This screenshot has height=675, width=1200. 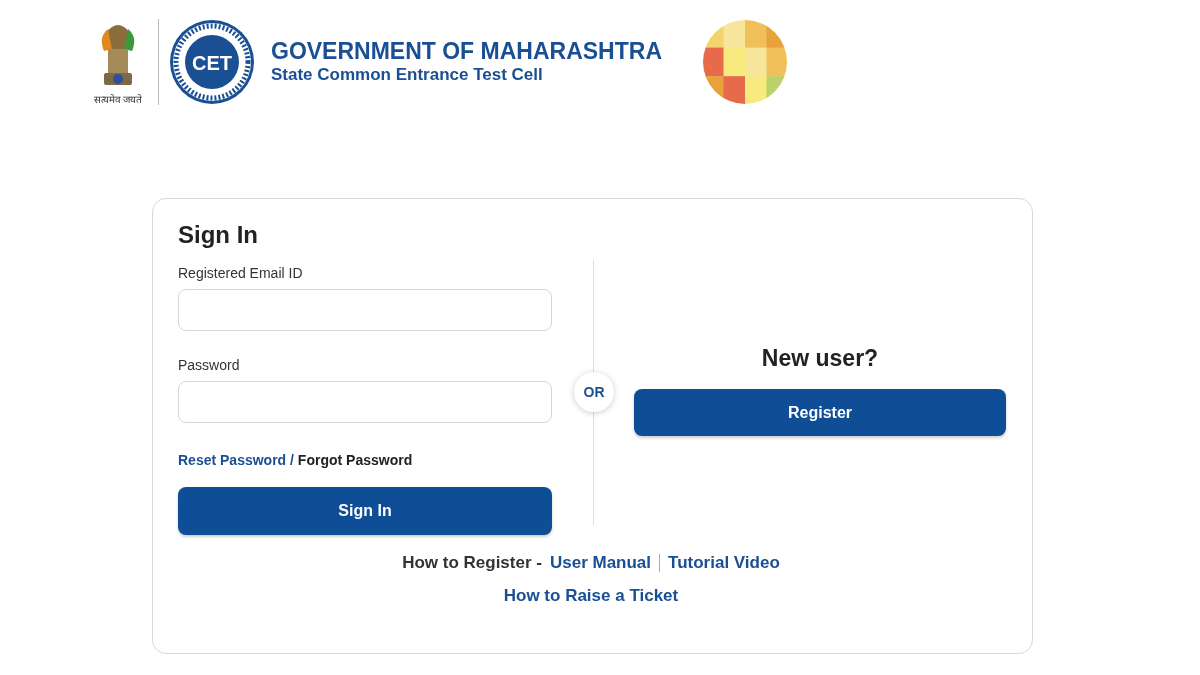 What do you see at coordinates (365, 511) in the screenshot?
I see `sign-in-button: Sign In` at bounding box center [365, 511].